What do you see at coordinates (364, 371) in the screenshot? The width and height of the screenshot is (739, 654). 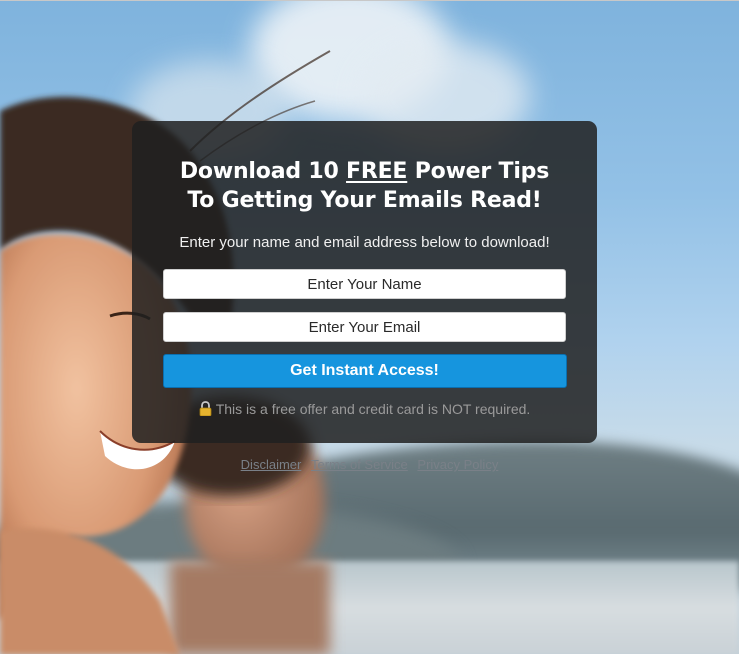 I see `get-access-button: Get Instant Access!` at bounding box center [364, 371].